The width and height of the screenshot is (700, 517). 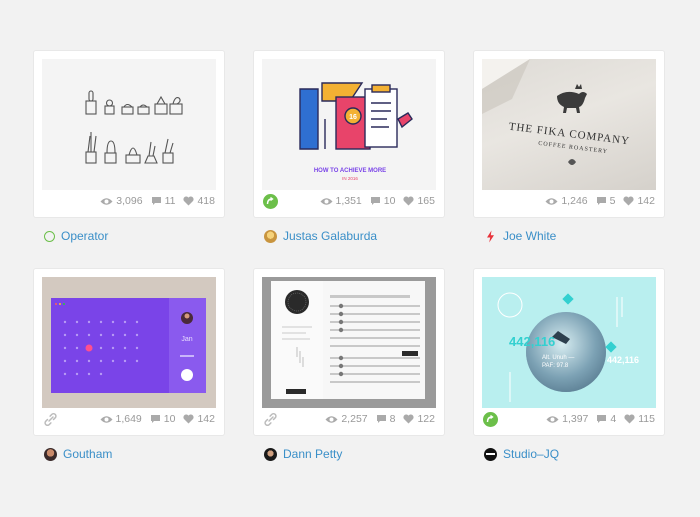 I want to click on big-number-small: 442,116, so click(x=623, y=360).